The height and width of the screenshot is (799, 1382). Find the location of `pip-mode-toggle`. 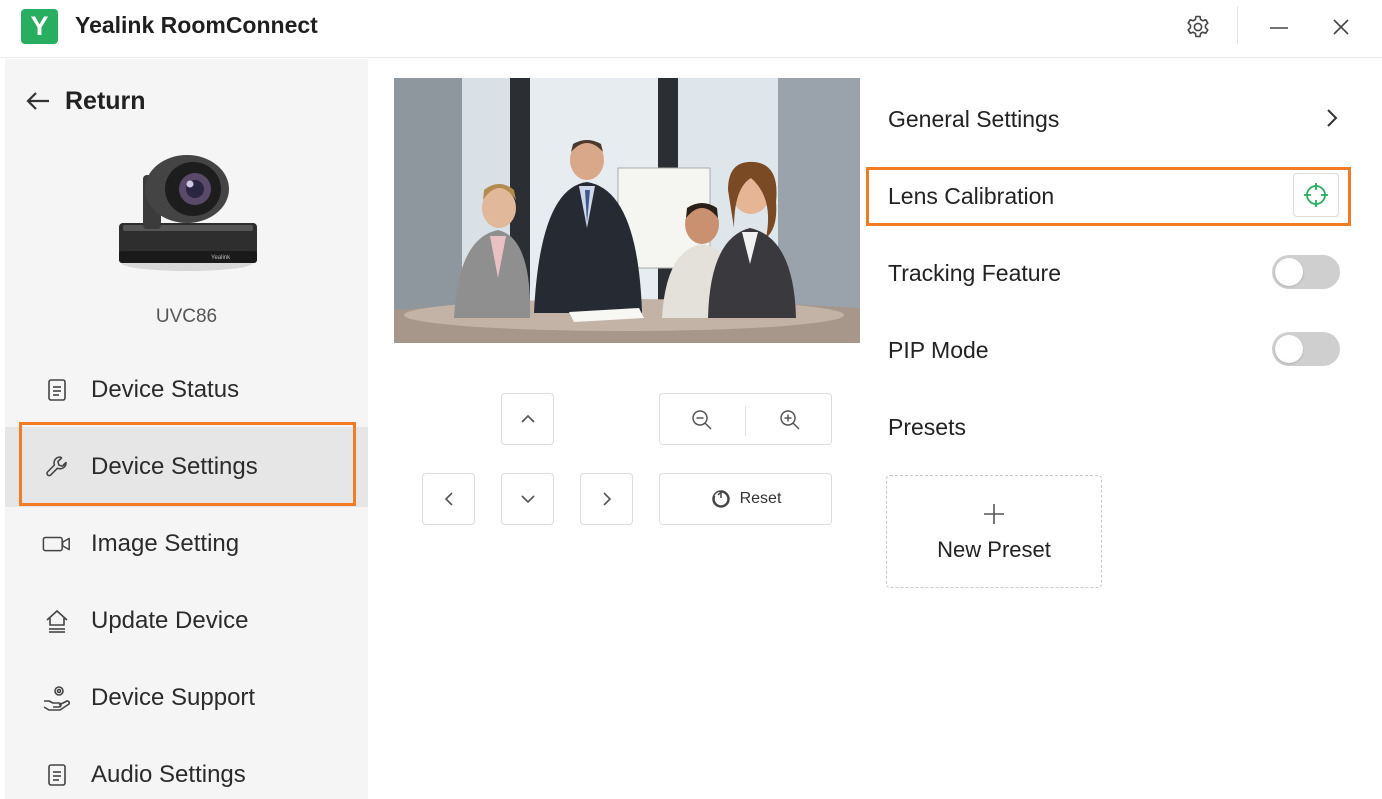

pip-mode-toggle is located at coordinates (1306, 349).